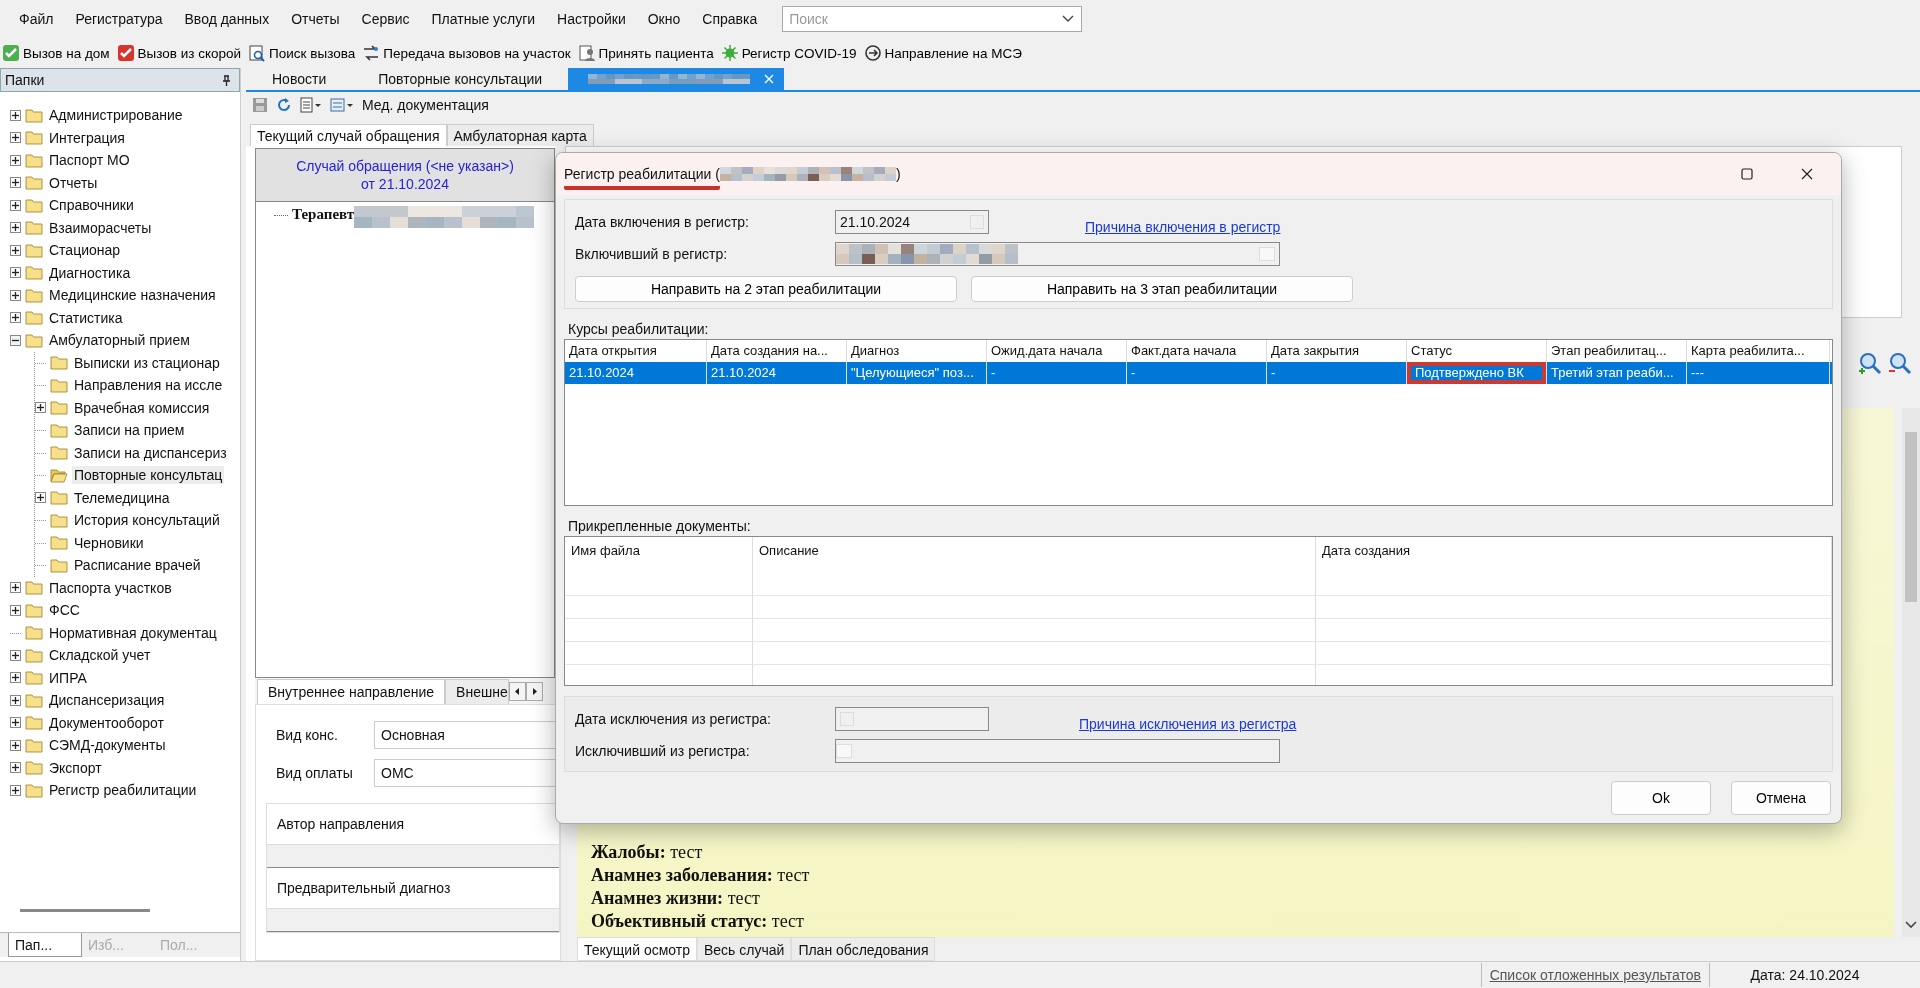 Image resolution: width=1920 pixels, height=988 pixels. I want to click on menu-item: Платные услуги, so click(483, 19).